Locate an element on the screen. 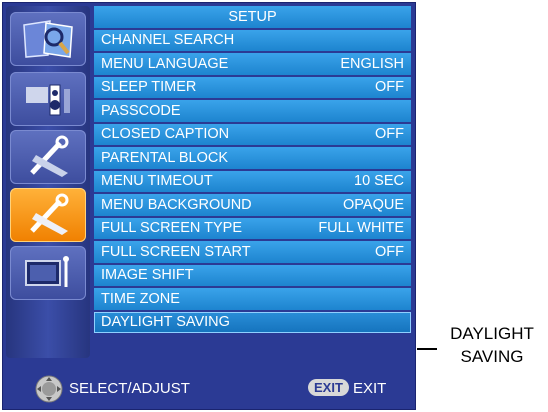  features-menu-tab is located at coordinates (48, 157).